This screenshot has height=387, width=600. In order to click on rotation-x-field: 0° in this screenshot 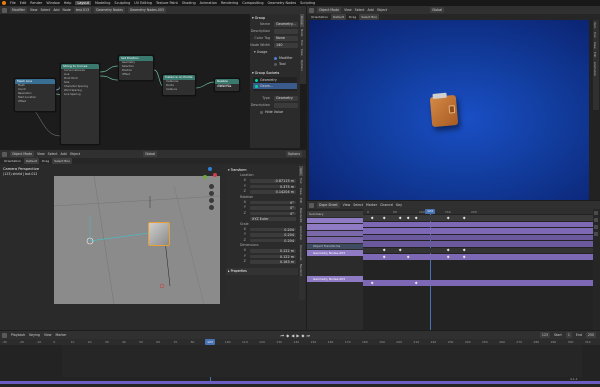, I will do `click(273, 202)`.